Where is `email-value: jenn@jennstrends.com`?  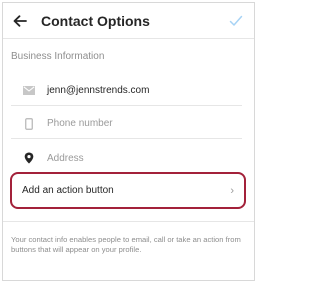 email-value: jenn@jennstrends.com is located at coordinates (98, 90).